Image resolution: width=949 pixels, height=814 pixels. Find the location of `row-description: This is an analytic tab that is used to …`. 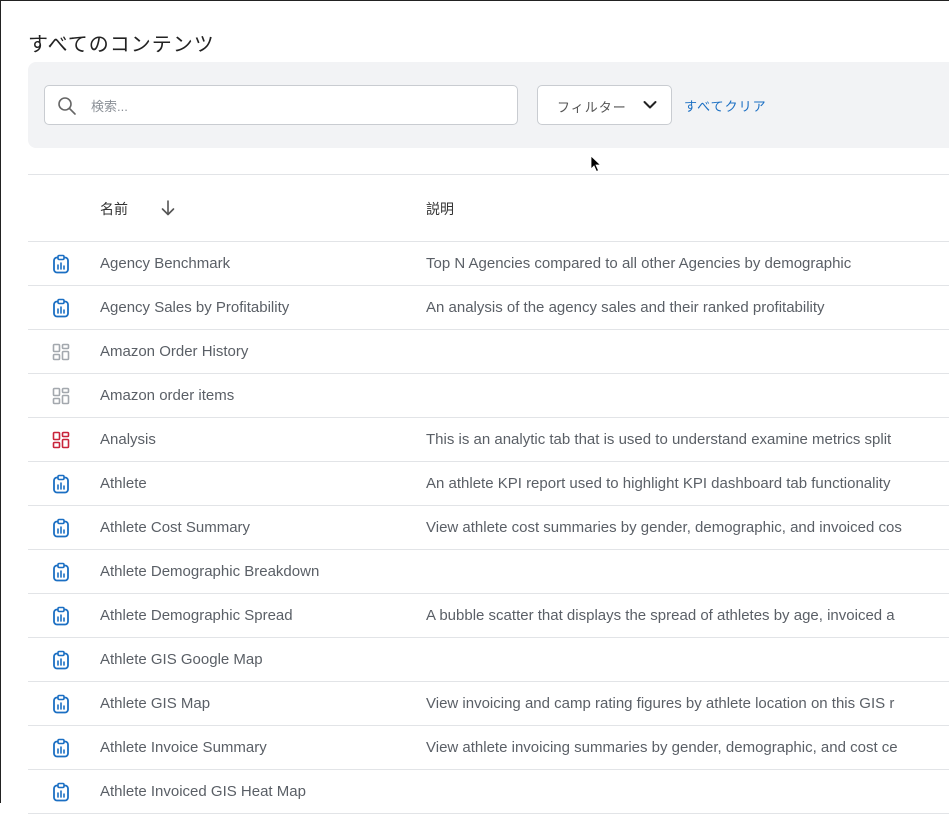

row-description: This is an analytic tab that is used to … is located at coordinates (659, 439).